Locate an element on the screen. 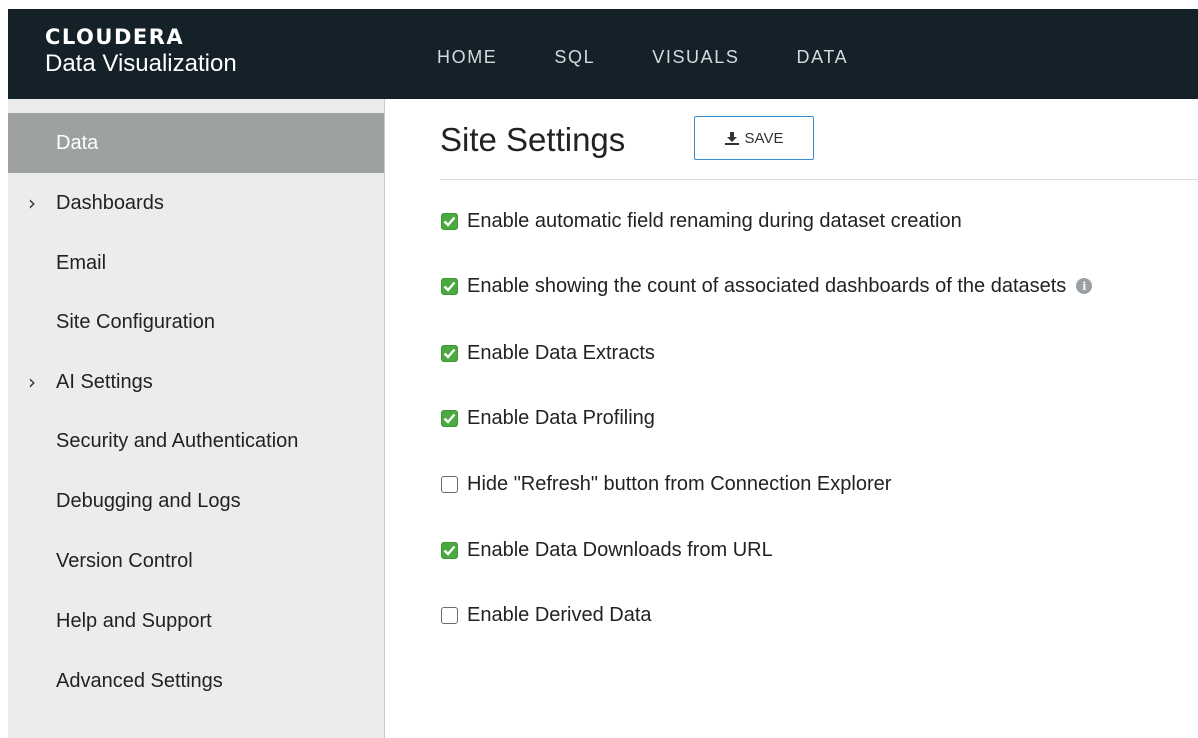  save-button-label: SAVE is located at coordinates (764, 138).